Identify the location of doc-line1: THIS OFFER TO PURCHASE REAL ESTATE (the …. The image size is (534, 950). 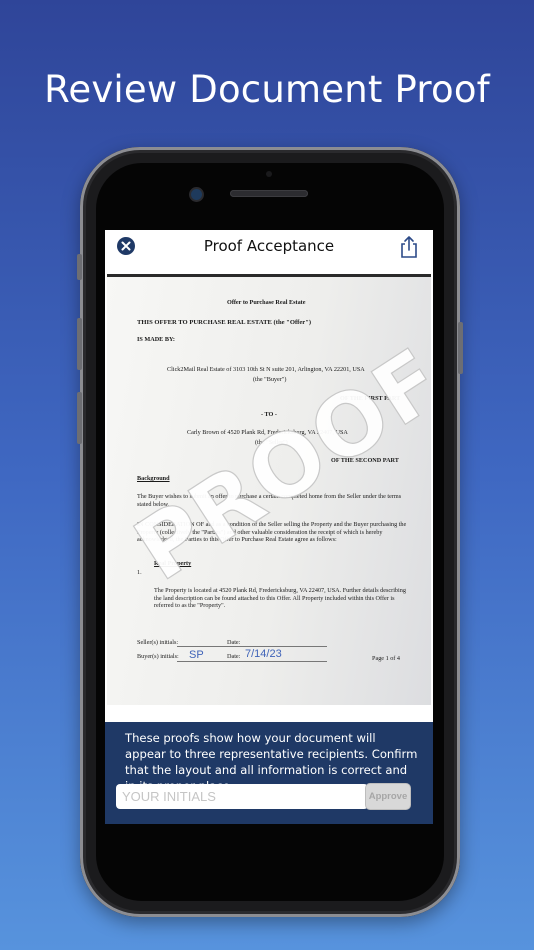
(224, 322).